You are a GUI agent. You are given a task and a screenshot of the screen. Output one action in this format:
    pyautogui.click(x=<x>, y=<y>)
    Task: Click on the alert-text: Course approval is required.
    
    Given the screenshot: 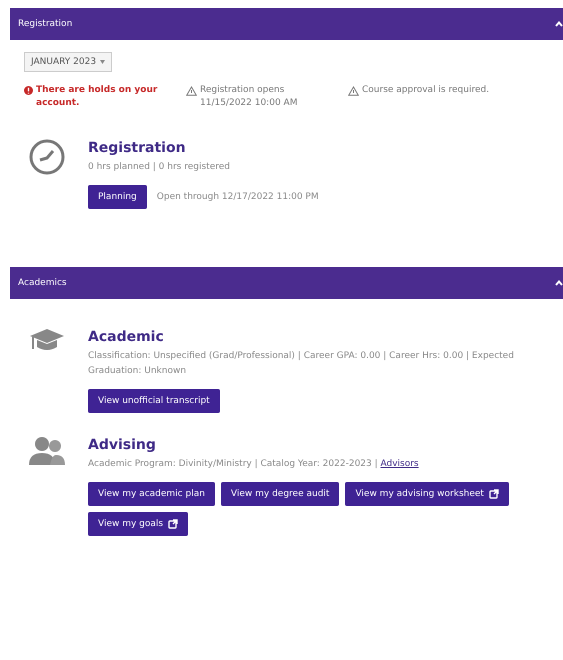 What is the action you would take?
    pyautogui.click(x=426, y=90)
    